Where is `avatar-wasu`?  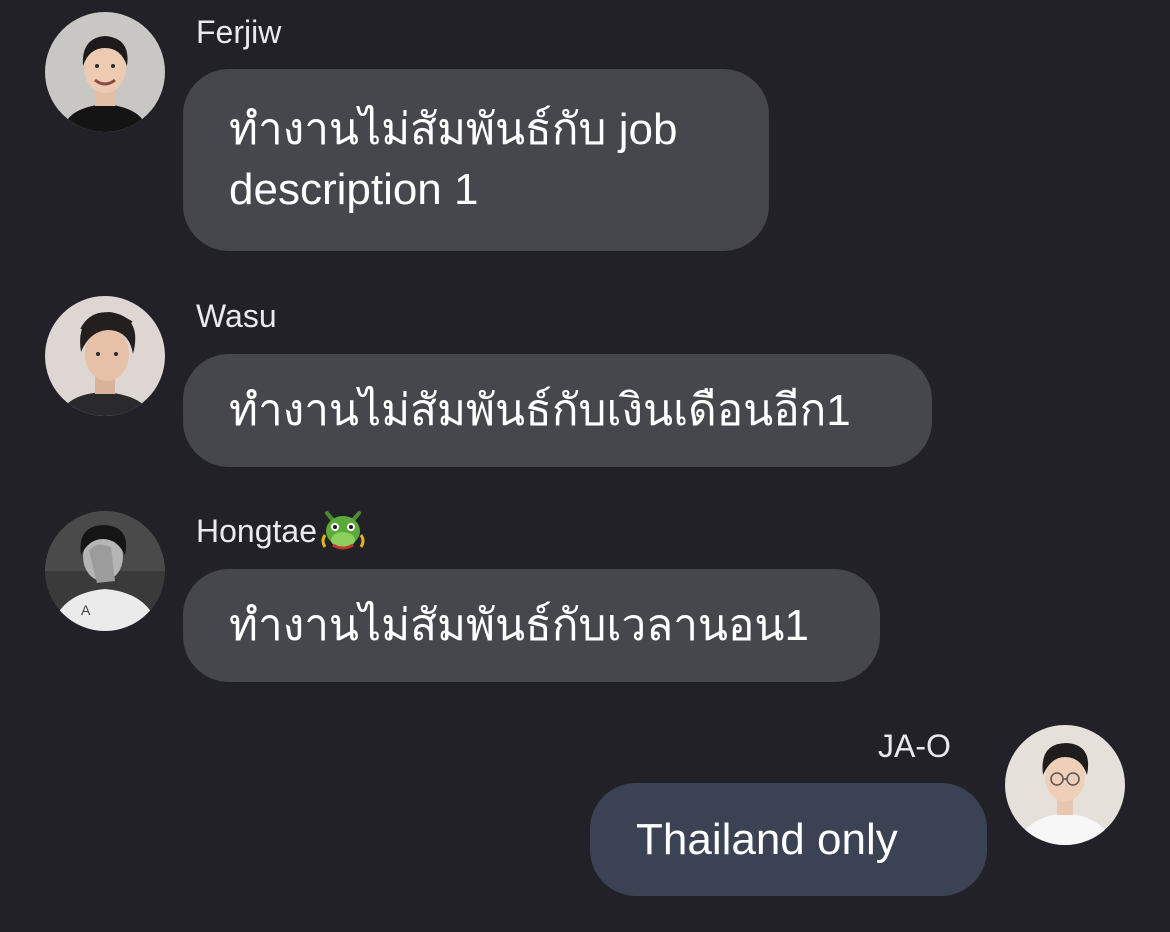
avatar-wasu is located at coordinates (105, 356).